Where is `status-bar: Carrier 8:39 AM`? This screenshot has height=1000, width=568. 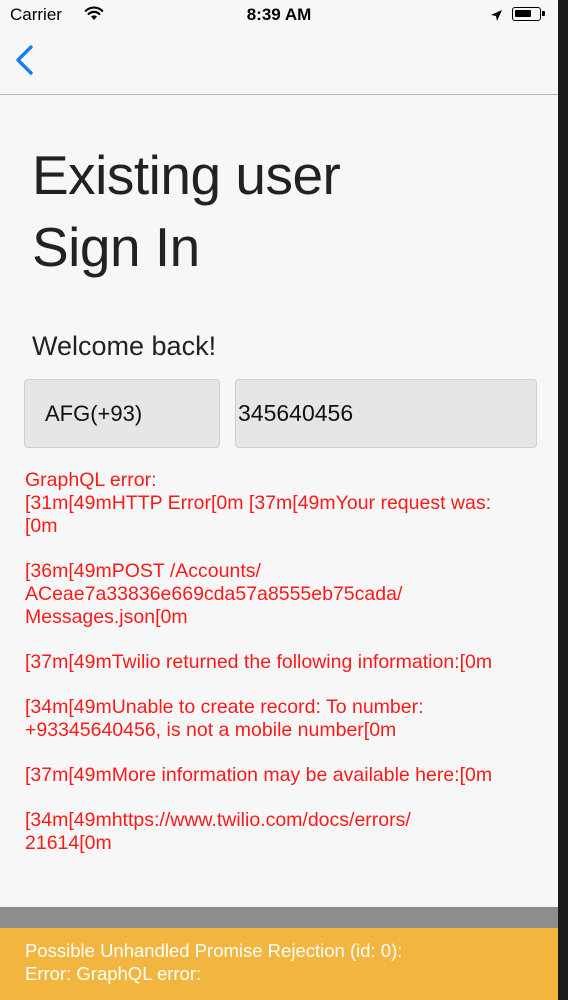 status-bar: Carrier 8:39 AM is located at coordinates (279, 16).